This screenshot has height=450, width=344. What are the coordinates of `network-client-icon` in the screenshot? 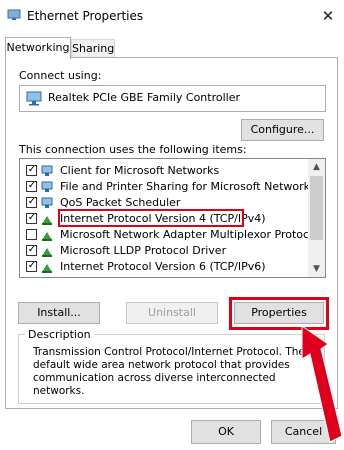 It's located at (47, 170).